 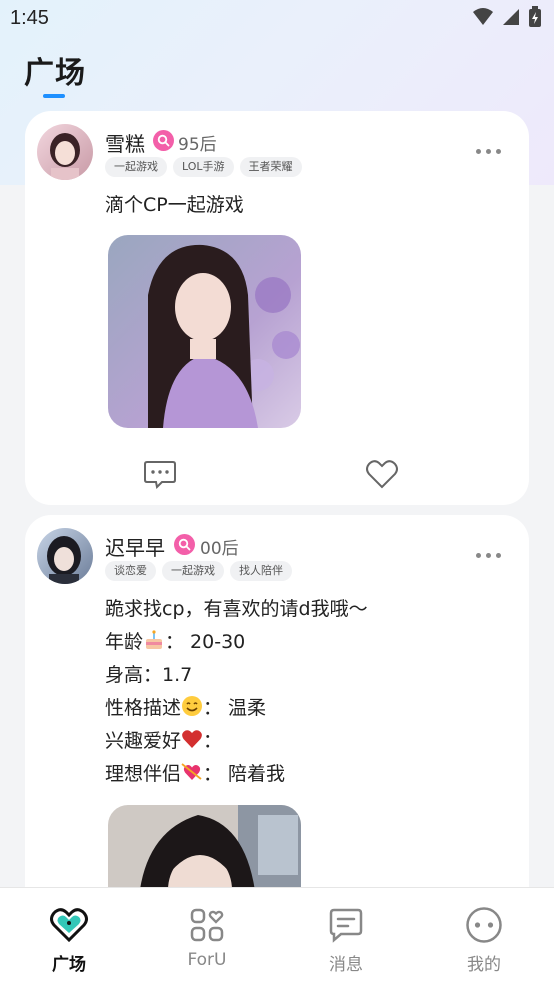 What do you see at coordinates (154, 640) in the screenshot?
I see `cake-emoji-icon` at bounding box center [154, 640].